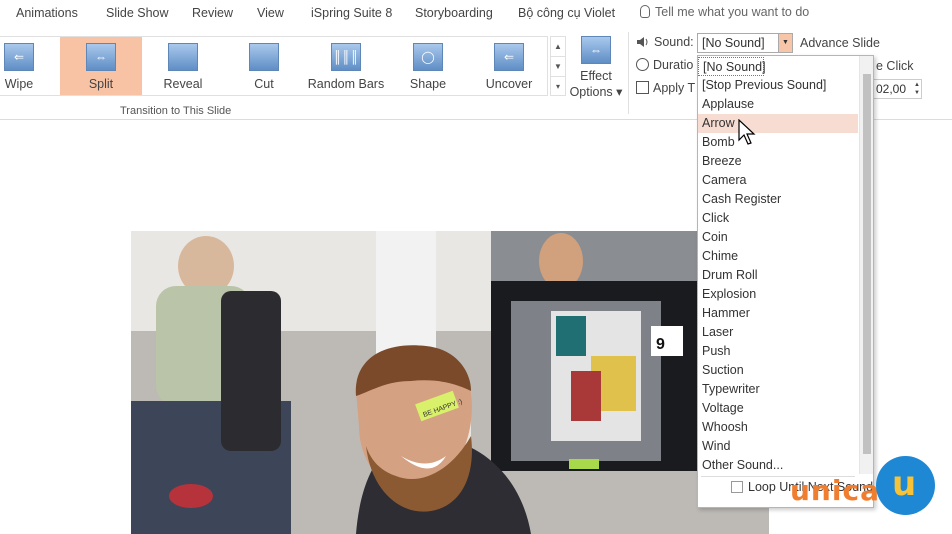 Image resolution: width=952 pixels, height=534 pixels. What do you see at coordinates (428, 84) in the screenshot?
I see `transition-label: Shape` at bounding box center [428, 84].